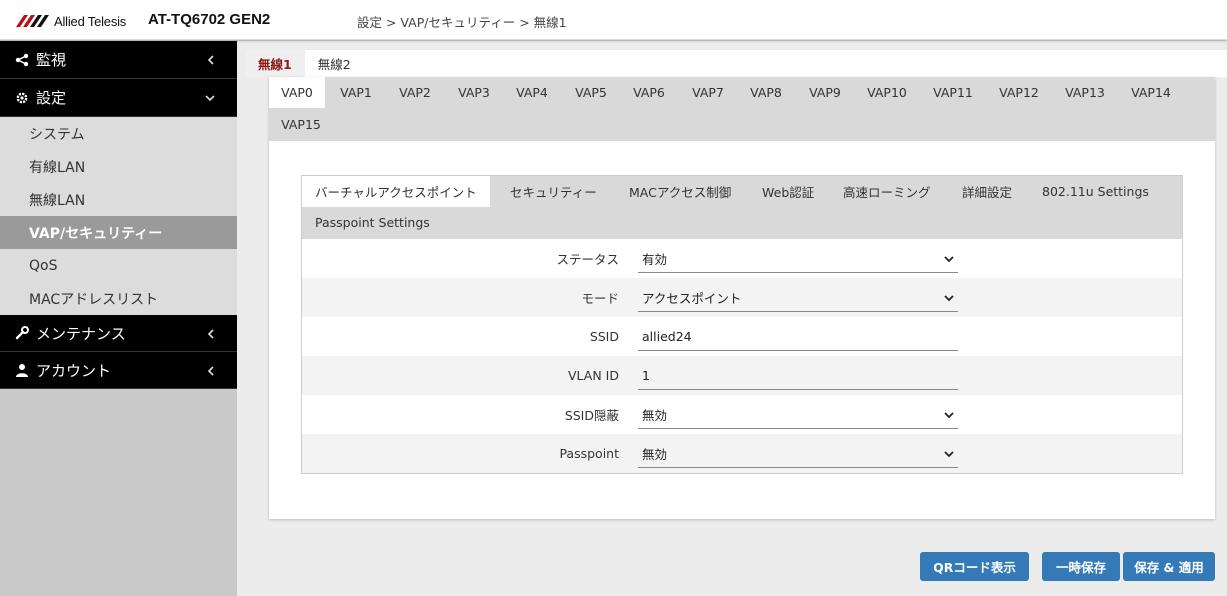  I want to click on tab-advanced-settings: 詳細設定, so click(987, 191).